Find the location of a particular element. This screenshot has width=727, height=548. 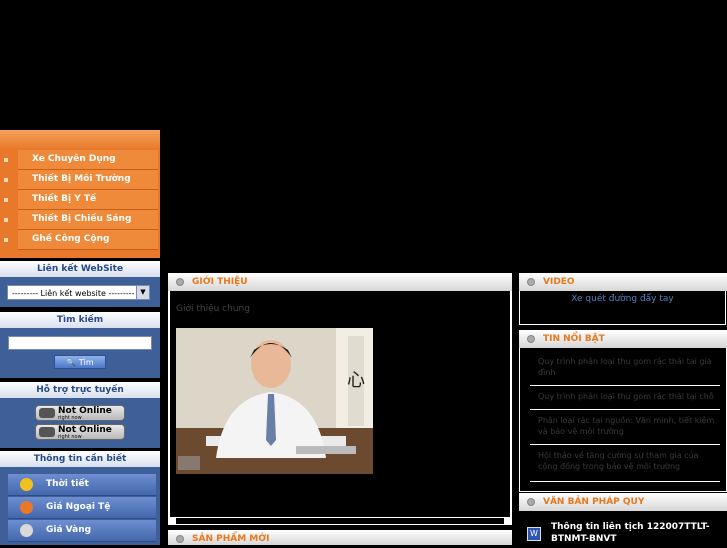

chevron-down-icon: ▼ is located at coordinates (142, 292).